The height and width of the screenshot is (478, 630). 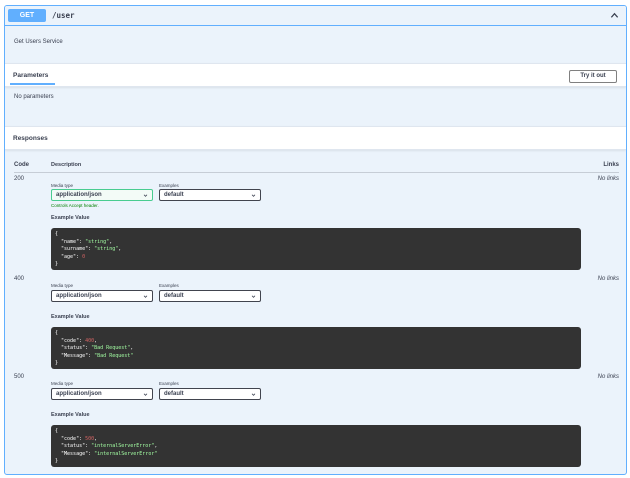 I want to click on code-key: "name":, so click(x=70, y=241).